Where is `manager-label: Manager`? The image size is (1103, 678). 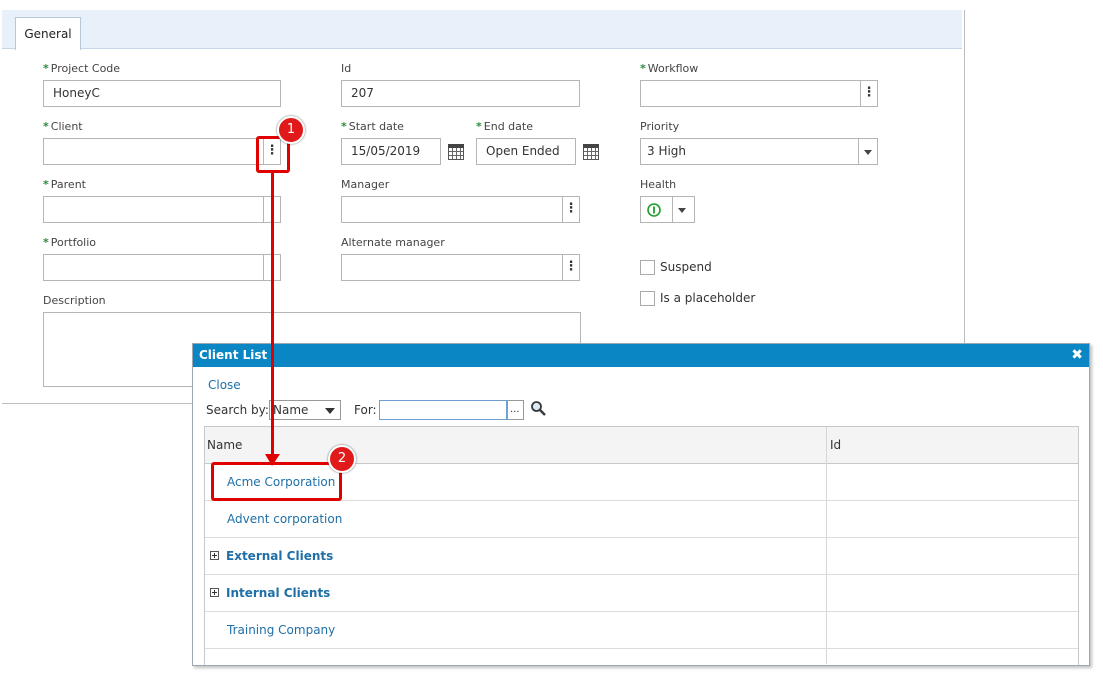 manager-label: Manager is located at coordinates (365, 184).